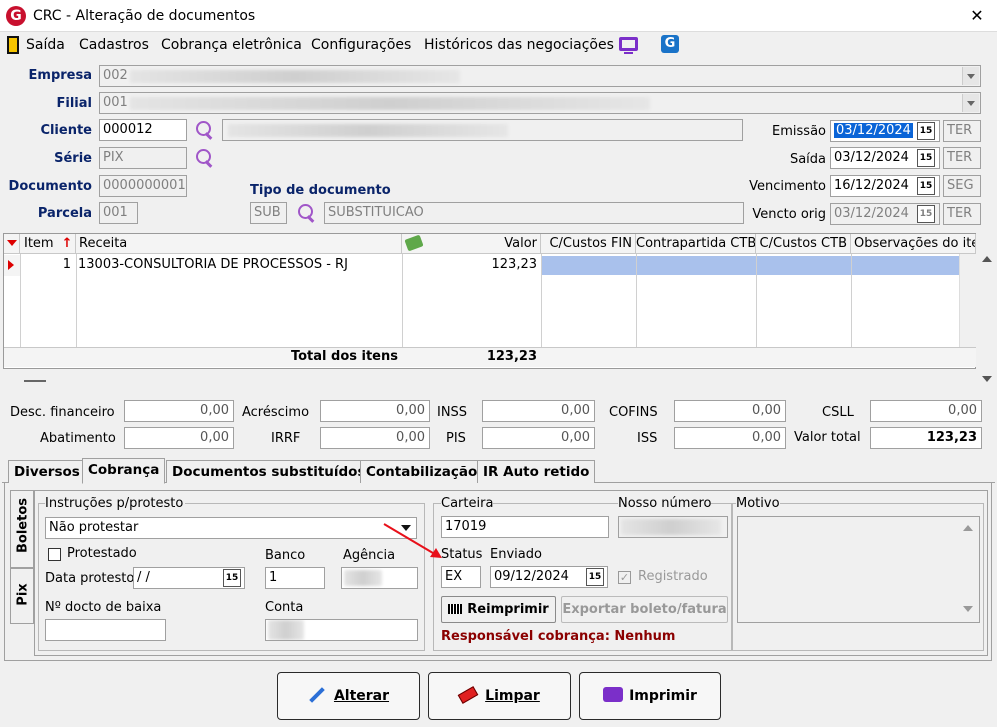 This screenshot has width=997, height=727. What do you see at coordinates (204, 158) in the screenshot?
I see `search-serie-icon` at bounding box center [204, 158].